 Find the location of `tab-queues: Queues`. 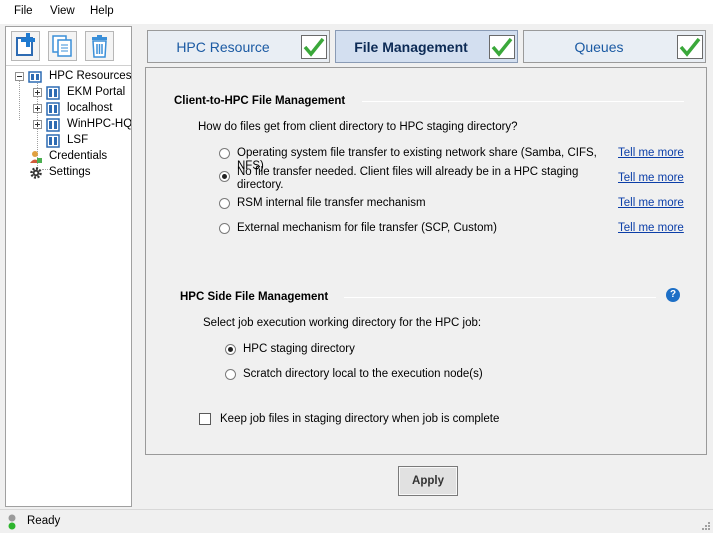

tab-queues: Queues is located at coordinates (614, 46).